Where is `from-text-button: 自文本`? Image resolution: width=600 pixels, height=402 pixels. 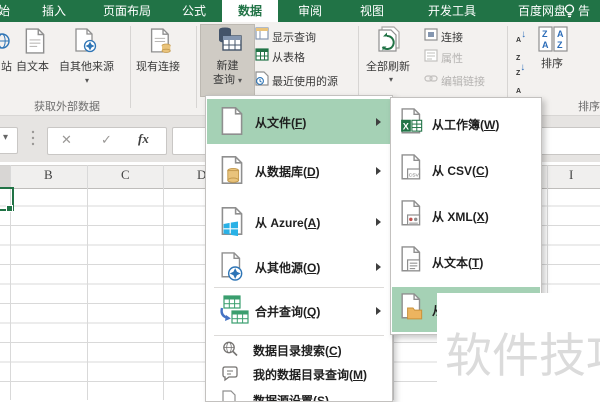 from-text-button: 自文本 is located at coordinates (32, 66).